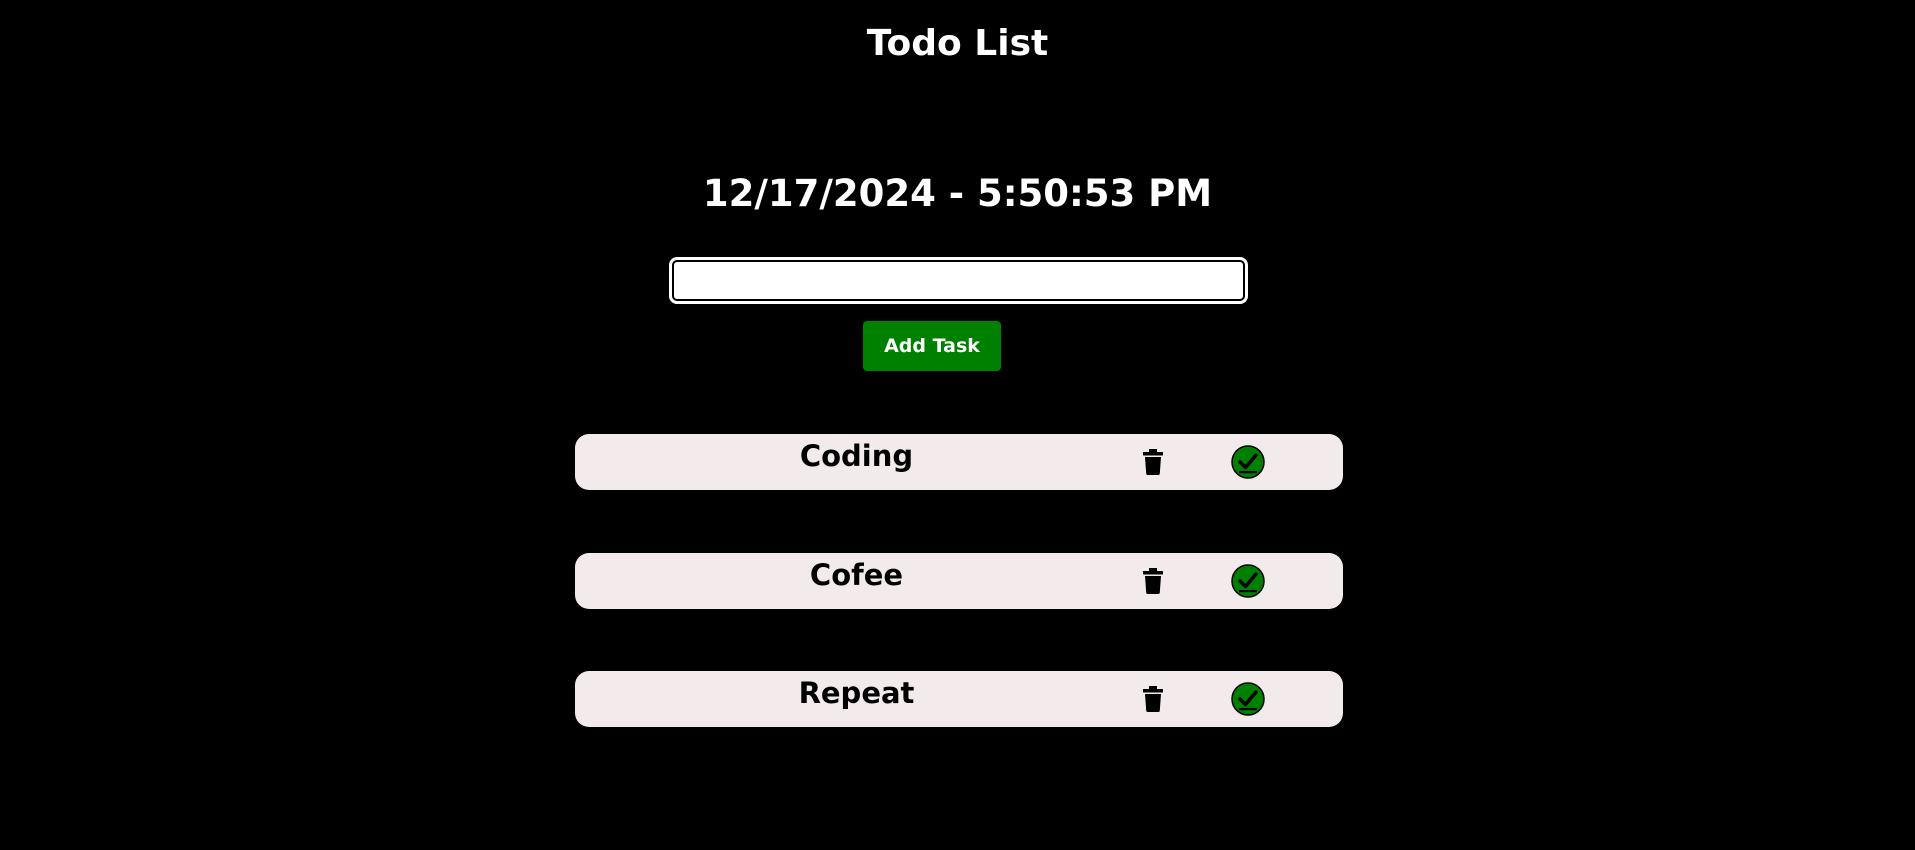 The height and width of the screenshot is (850, 1915). I want to click on task-item: Coding, so click(959, 462).